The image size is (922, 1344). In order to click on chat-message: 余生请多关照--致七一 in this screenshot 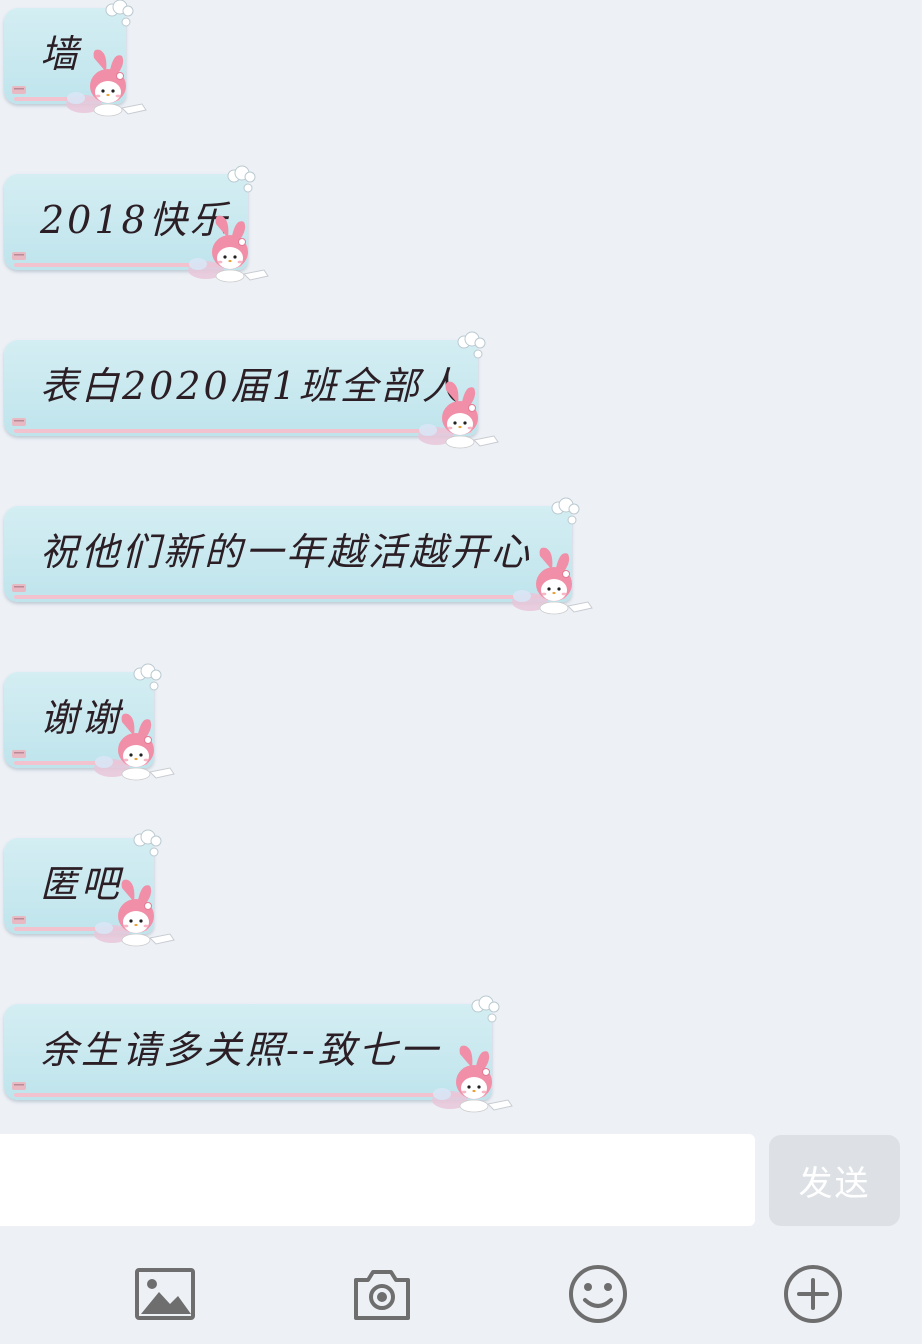, I will do `click(263, 1054)`.